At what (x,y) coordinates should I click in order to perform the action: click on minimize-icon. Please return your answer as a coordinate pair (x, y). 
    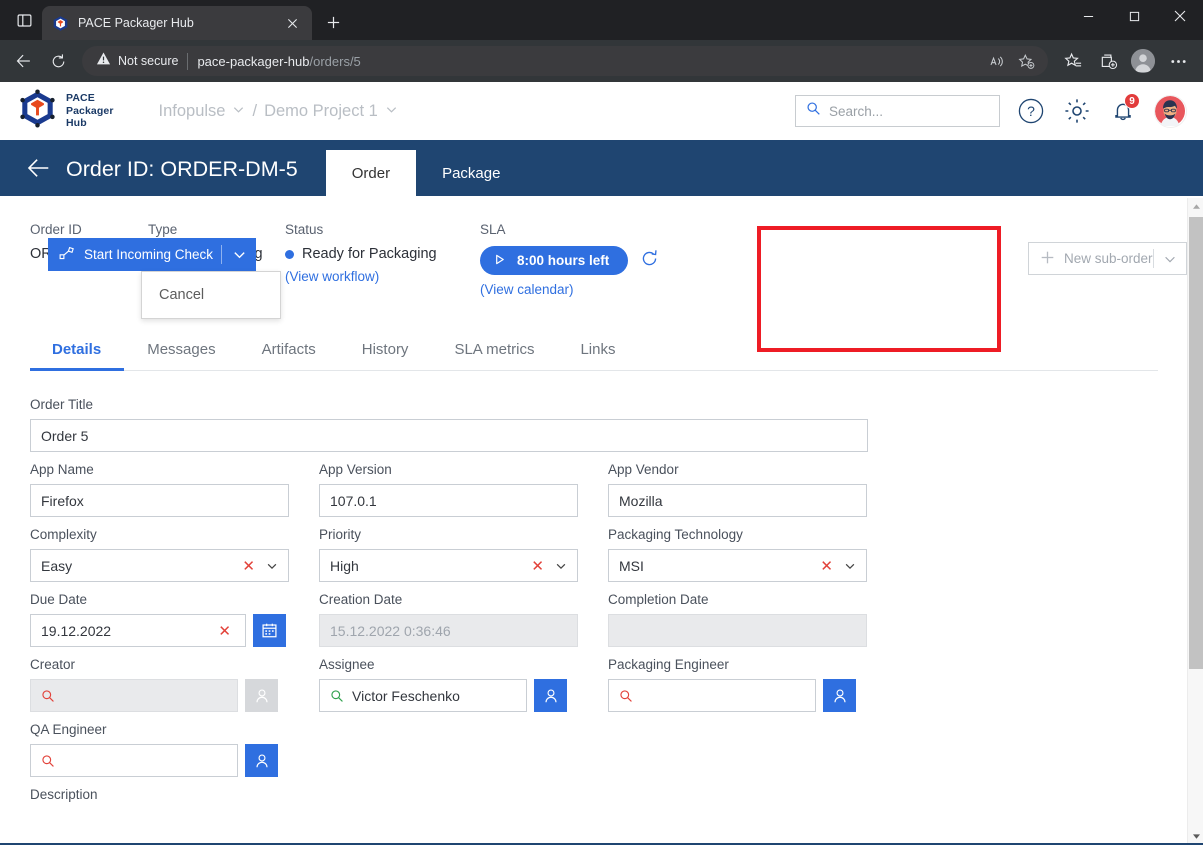
    Looking at the image, I should click on (1088, 16).